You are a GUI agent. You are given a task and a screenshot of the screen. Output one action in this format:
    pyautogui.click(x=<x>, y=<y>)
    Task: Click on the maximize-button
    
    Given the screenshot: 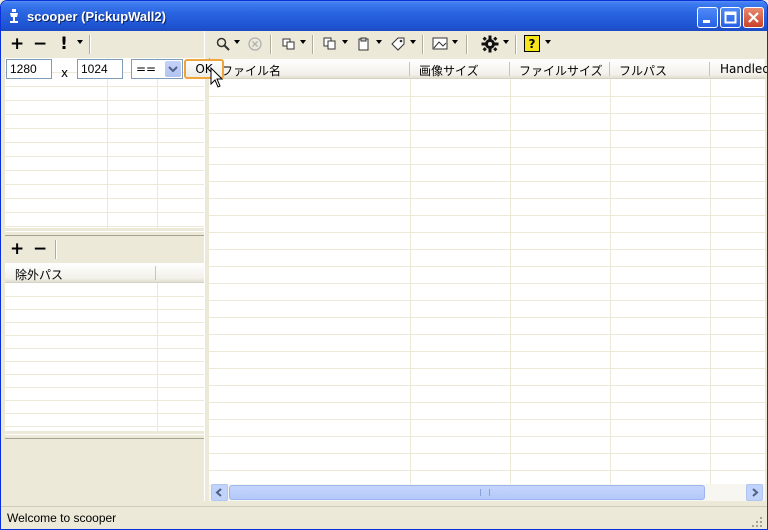 What is the action you would take?
    pyautogui.click(x=730, y=17)
    